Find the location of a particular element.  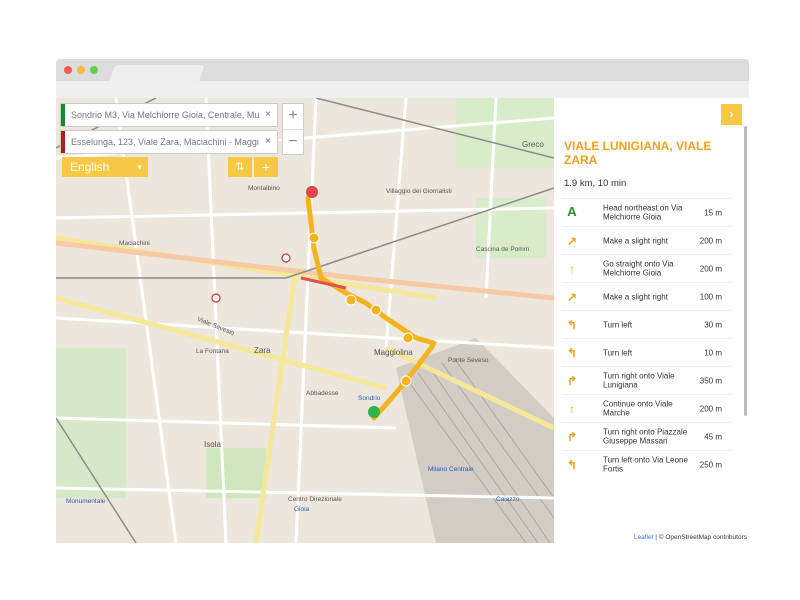

panel-scrollbar is located at coordinates (745, 271).